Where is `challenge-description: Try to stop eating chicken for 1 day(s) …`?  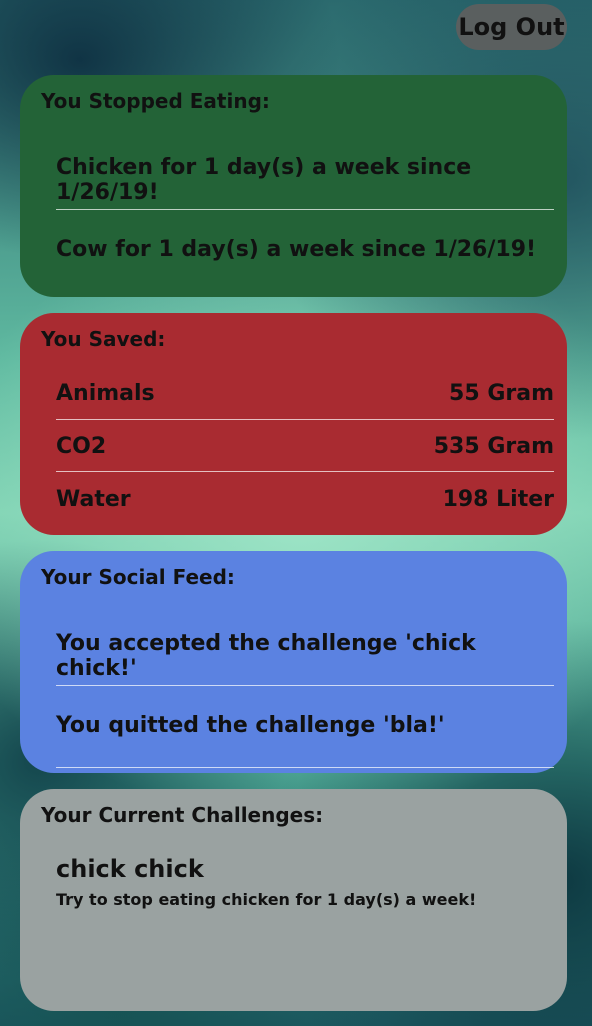 challenge-description: Try to stop eating chicken for 1 day(s) … is located at coordinates (266, 899).